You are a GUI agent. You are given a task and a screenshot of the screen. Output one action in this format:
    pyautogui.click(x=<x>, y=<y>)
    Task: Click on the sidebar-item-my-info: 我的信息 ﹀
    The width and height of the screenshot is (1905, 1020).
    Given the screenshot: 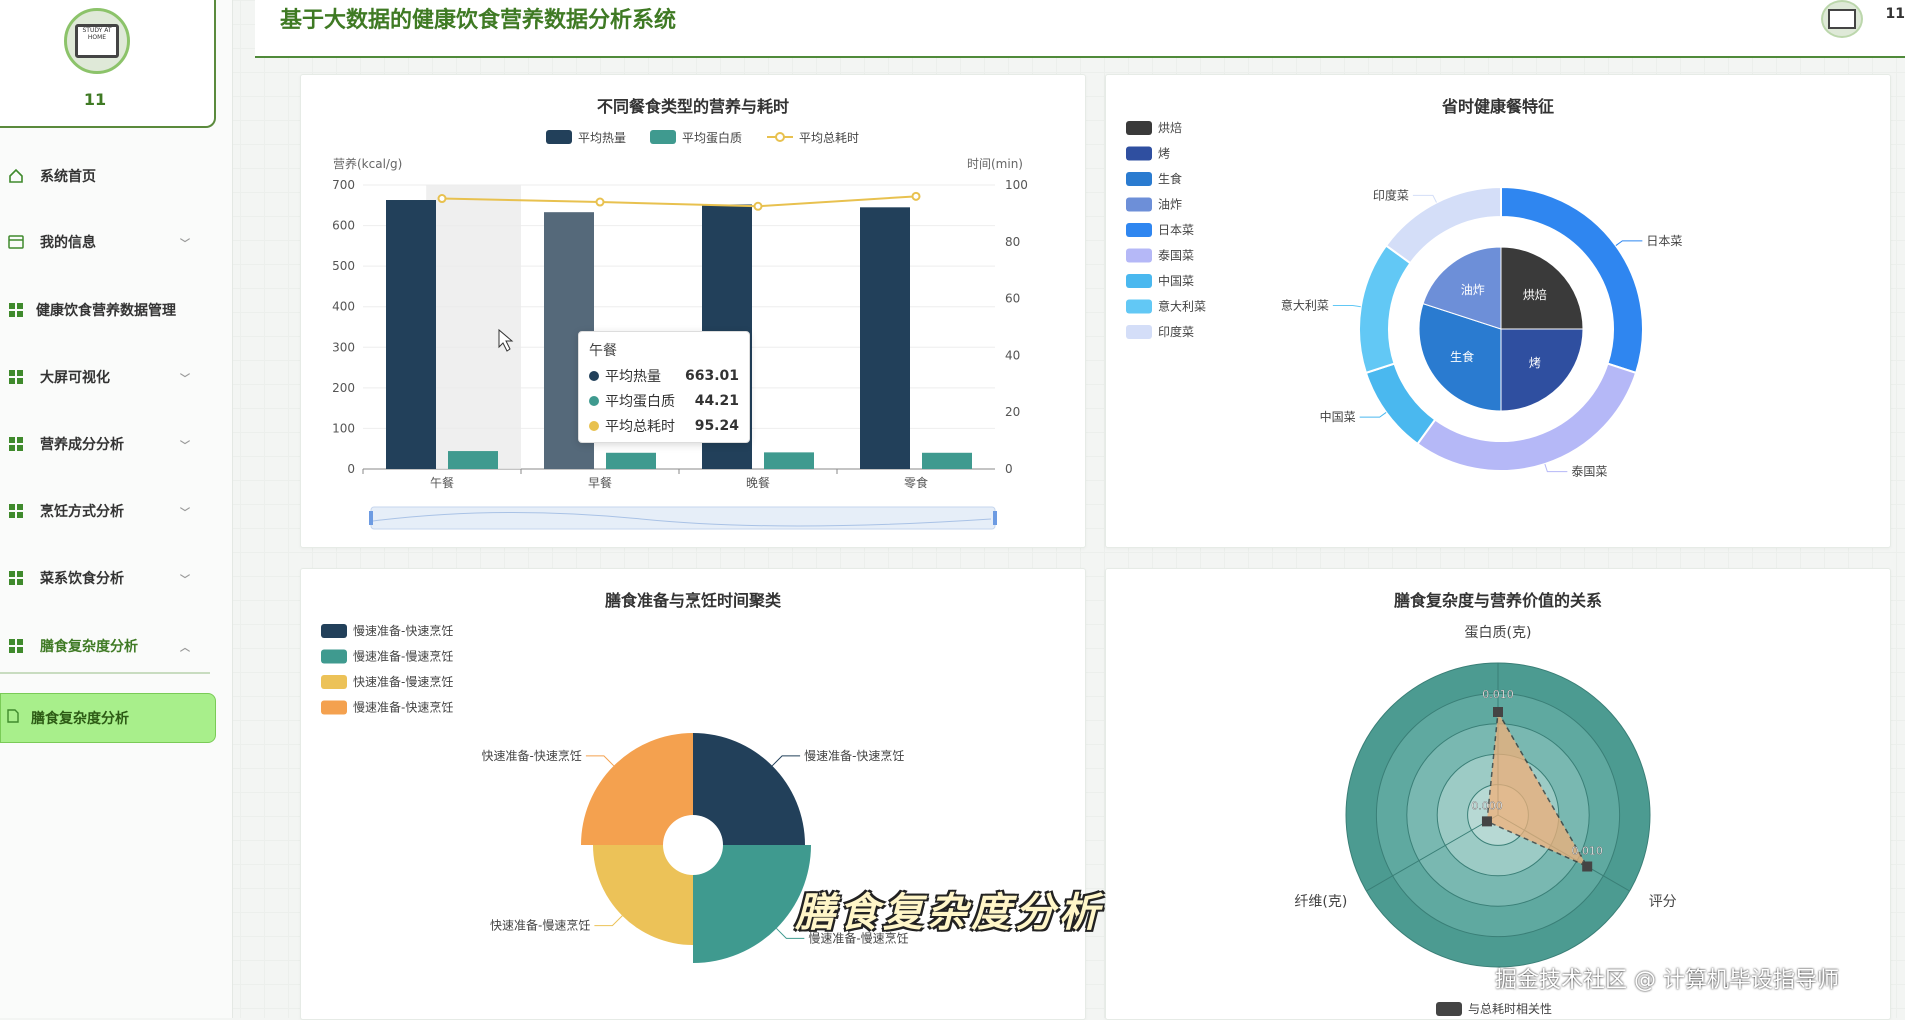 What is the action you would take?
    pyautogui.click(x=107, y=242)
    